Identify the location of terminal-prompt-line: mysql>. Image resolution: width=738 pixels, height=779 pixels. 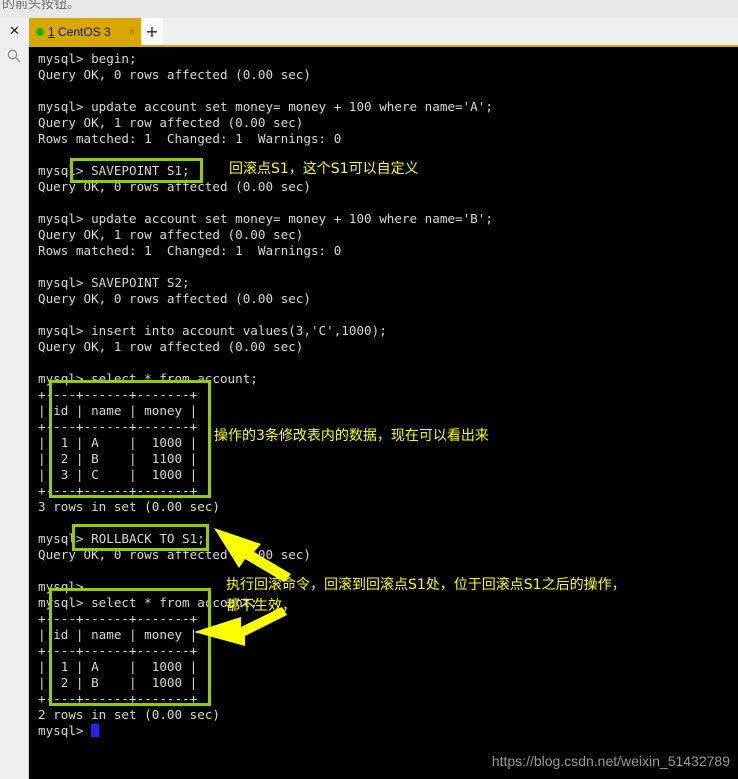
(69, 731).